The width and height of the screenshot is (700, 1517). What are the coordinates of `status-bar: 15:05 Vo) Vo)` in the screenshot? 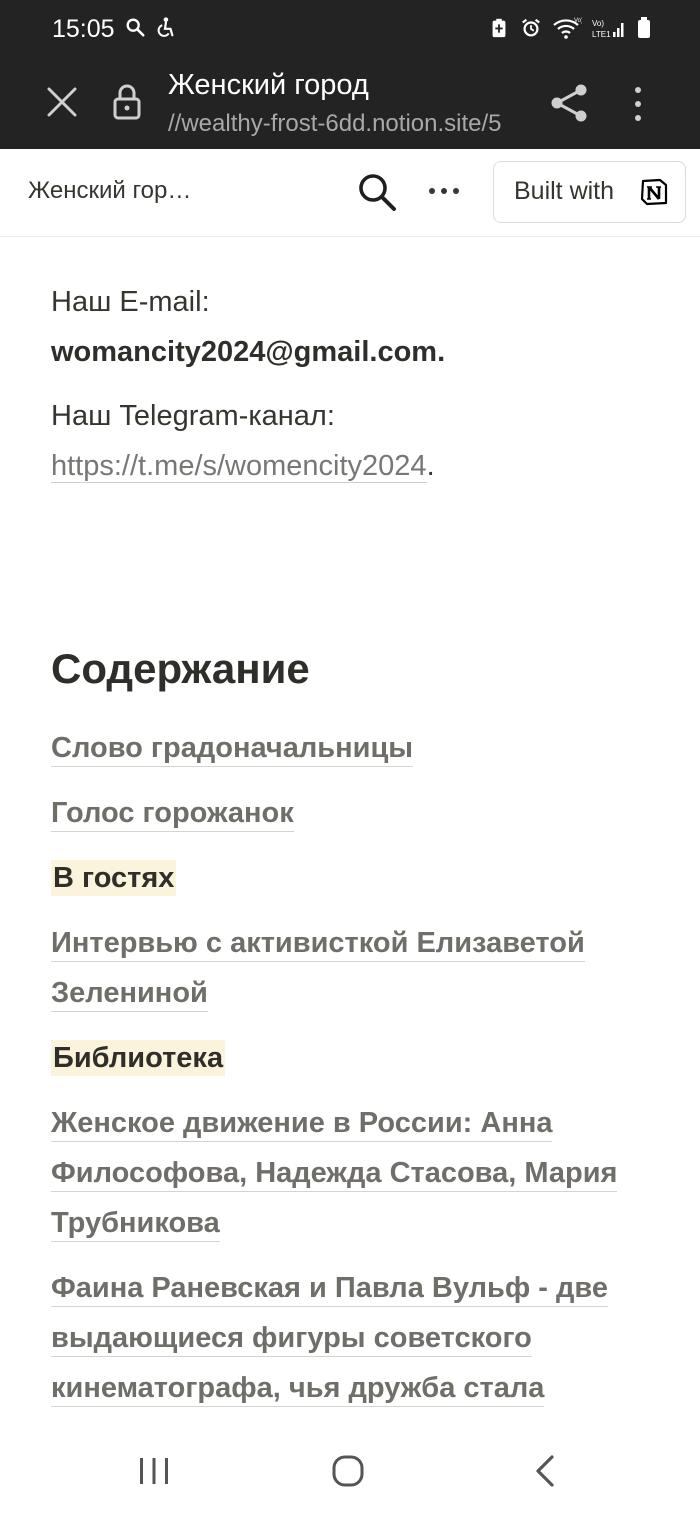 It's located at (350, 29).